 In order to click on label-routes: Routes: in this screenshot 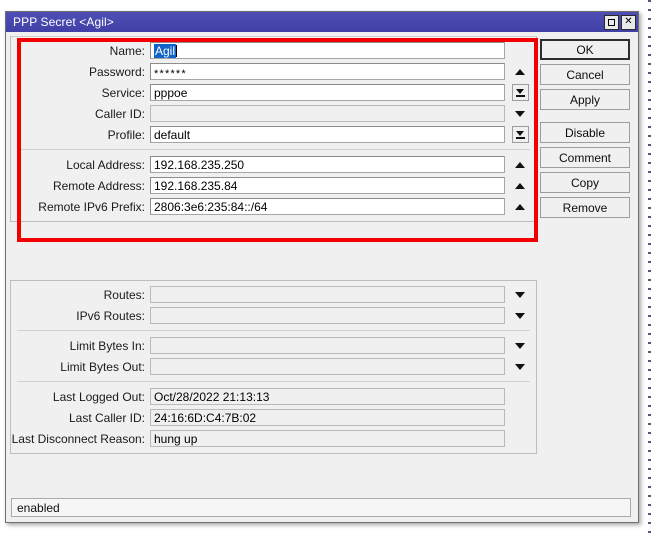, I will do `click(124, 294)`.